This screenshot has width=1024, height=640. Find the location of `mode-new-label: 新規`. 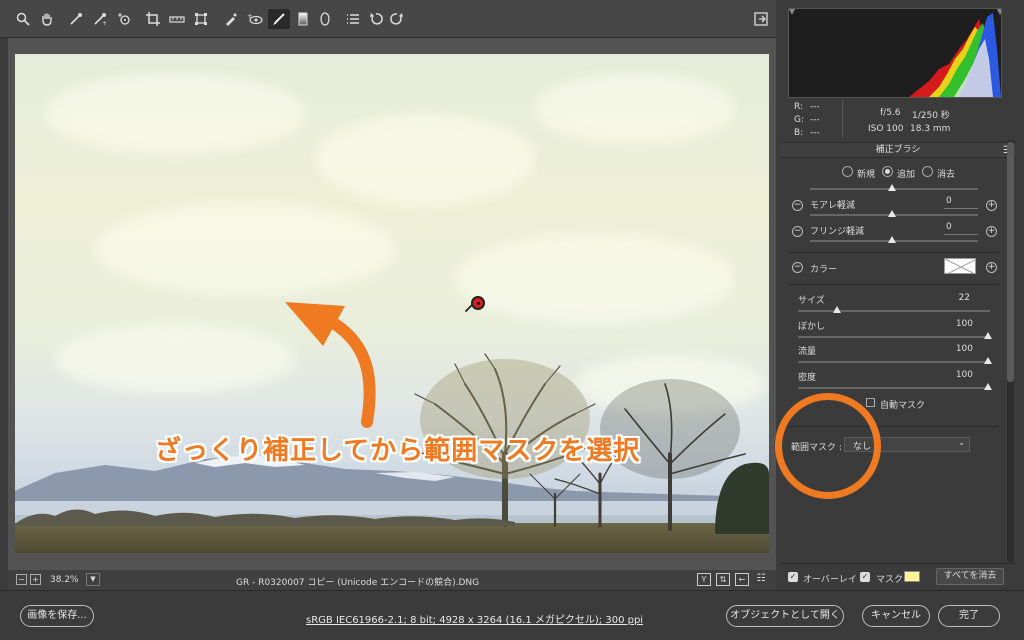

mode-new-label: 新規 is located at coordinates (866, 173).